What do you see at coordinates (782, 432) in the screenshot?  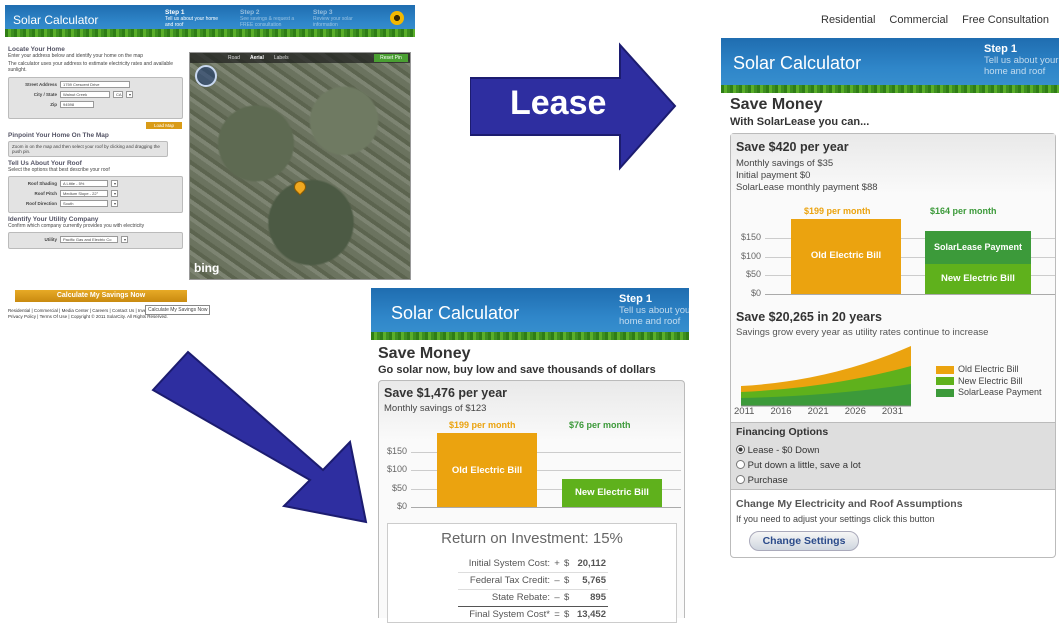 I see `financing-heading: Financing Options` at bounding box center [782, 432].